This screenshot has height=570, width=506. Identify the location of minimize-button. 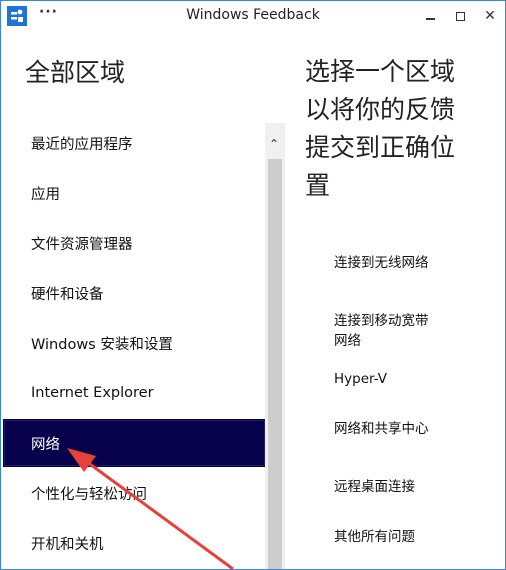
(430, 16).